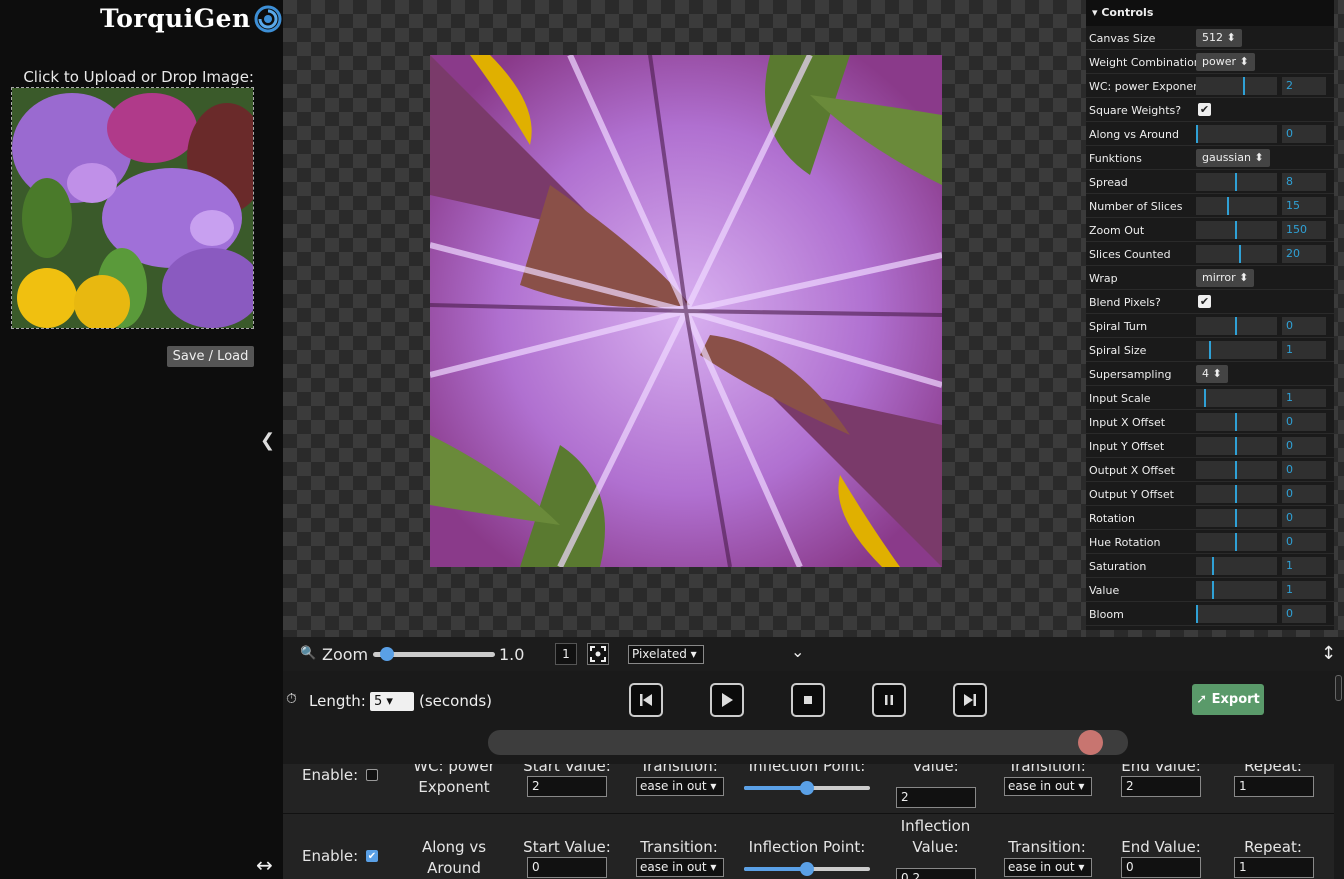 Image resolution: width=1344 pixels, height=879 pixels. I want to click on control-select: power ⬍, so click(1225, 62).